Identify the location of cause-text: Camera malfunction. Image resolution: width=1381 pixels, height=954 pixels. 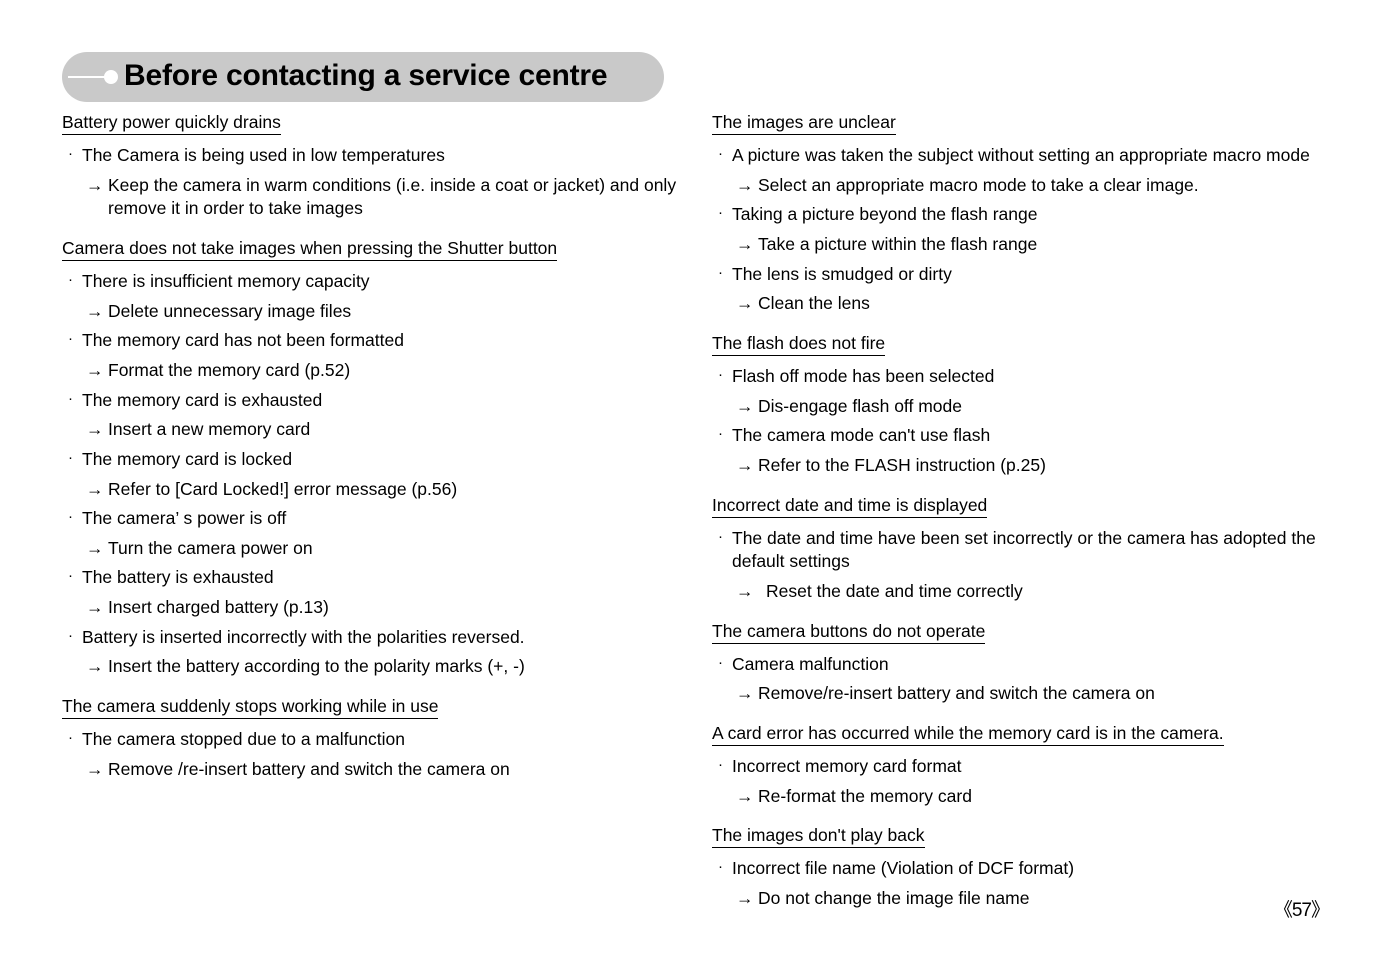
(810, 663).